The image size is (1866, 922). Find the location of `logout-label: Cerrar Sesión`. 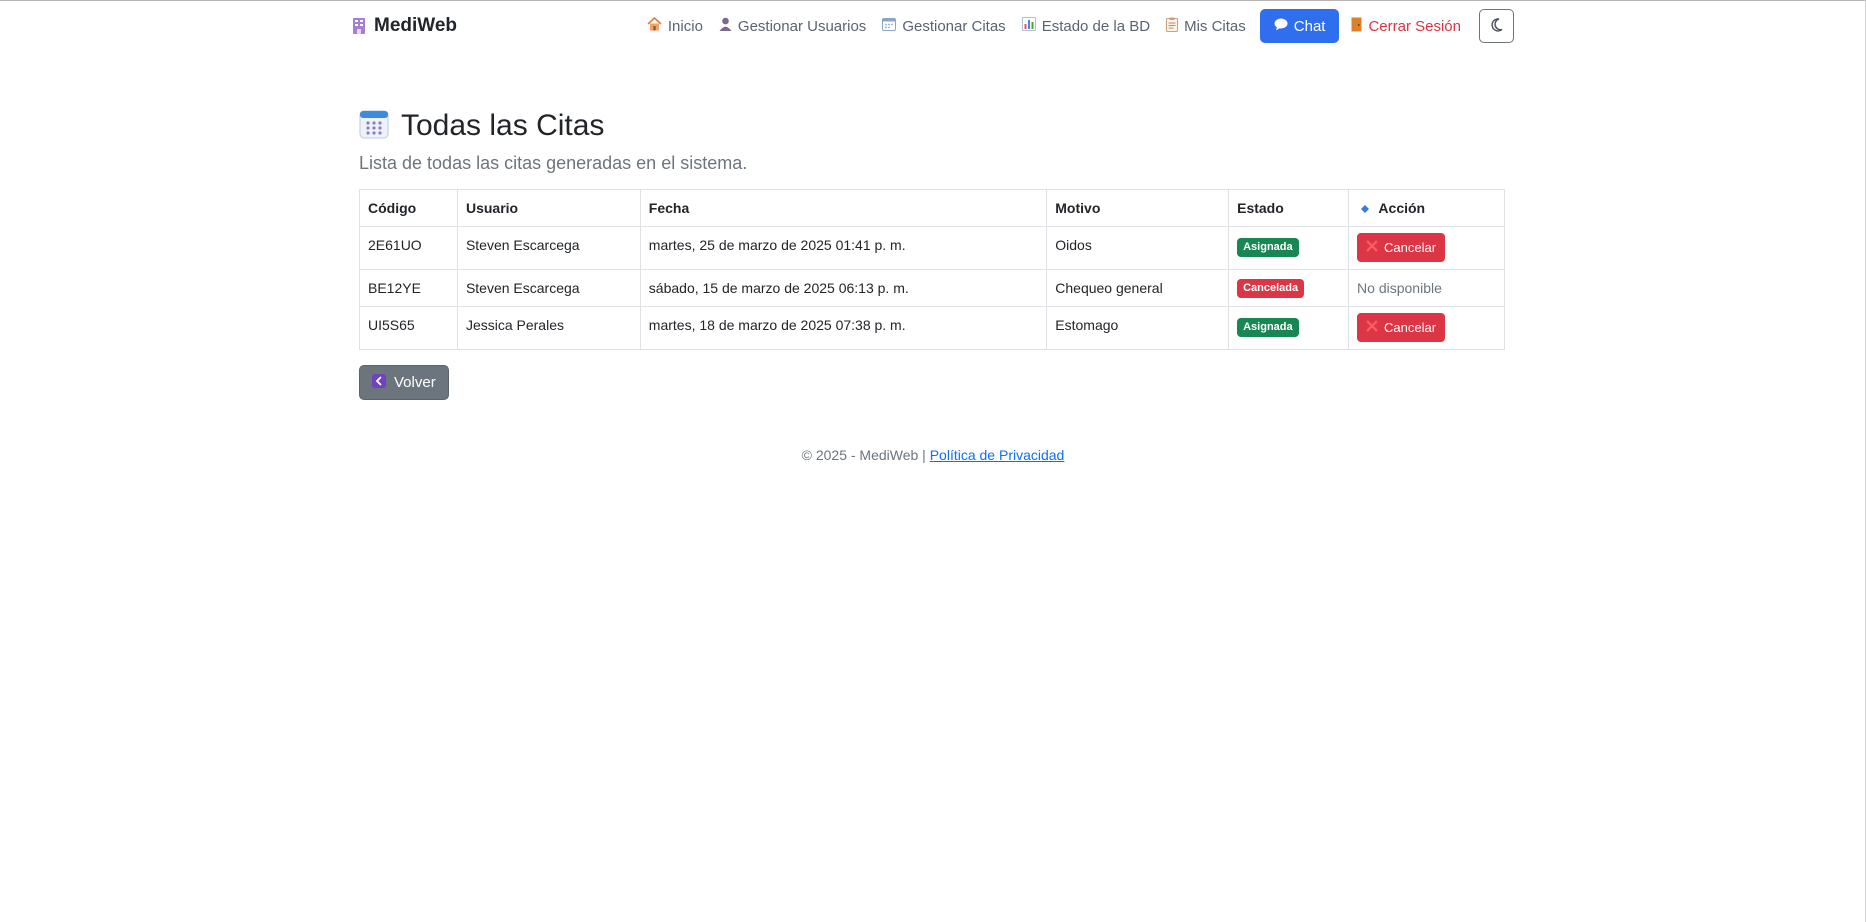

logout-label: Cerrar Sesión is located at coordinates (1414, 26).